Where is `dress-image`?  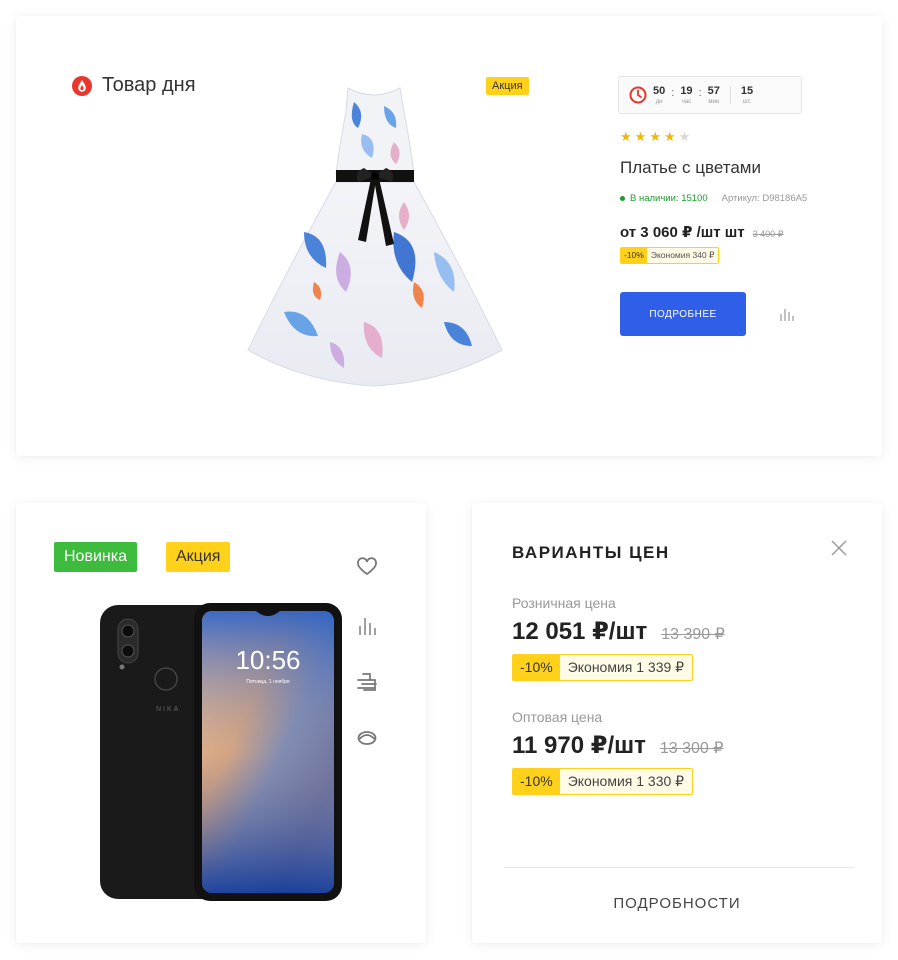 dress-image is located at coordinates (375, 239).